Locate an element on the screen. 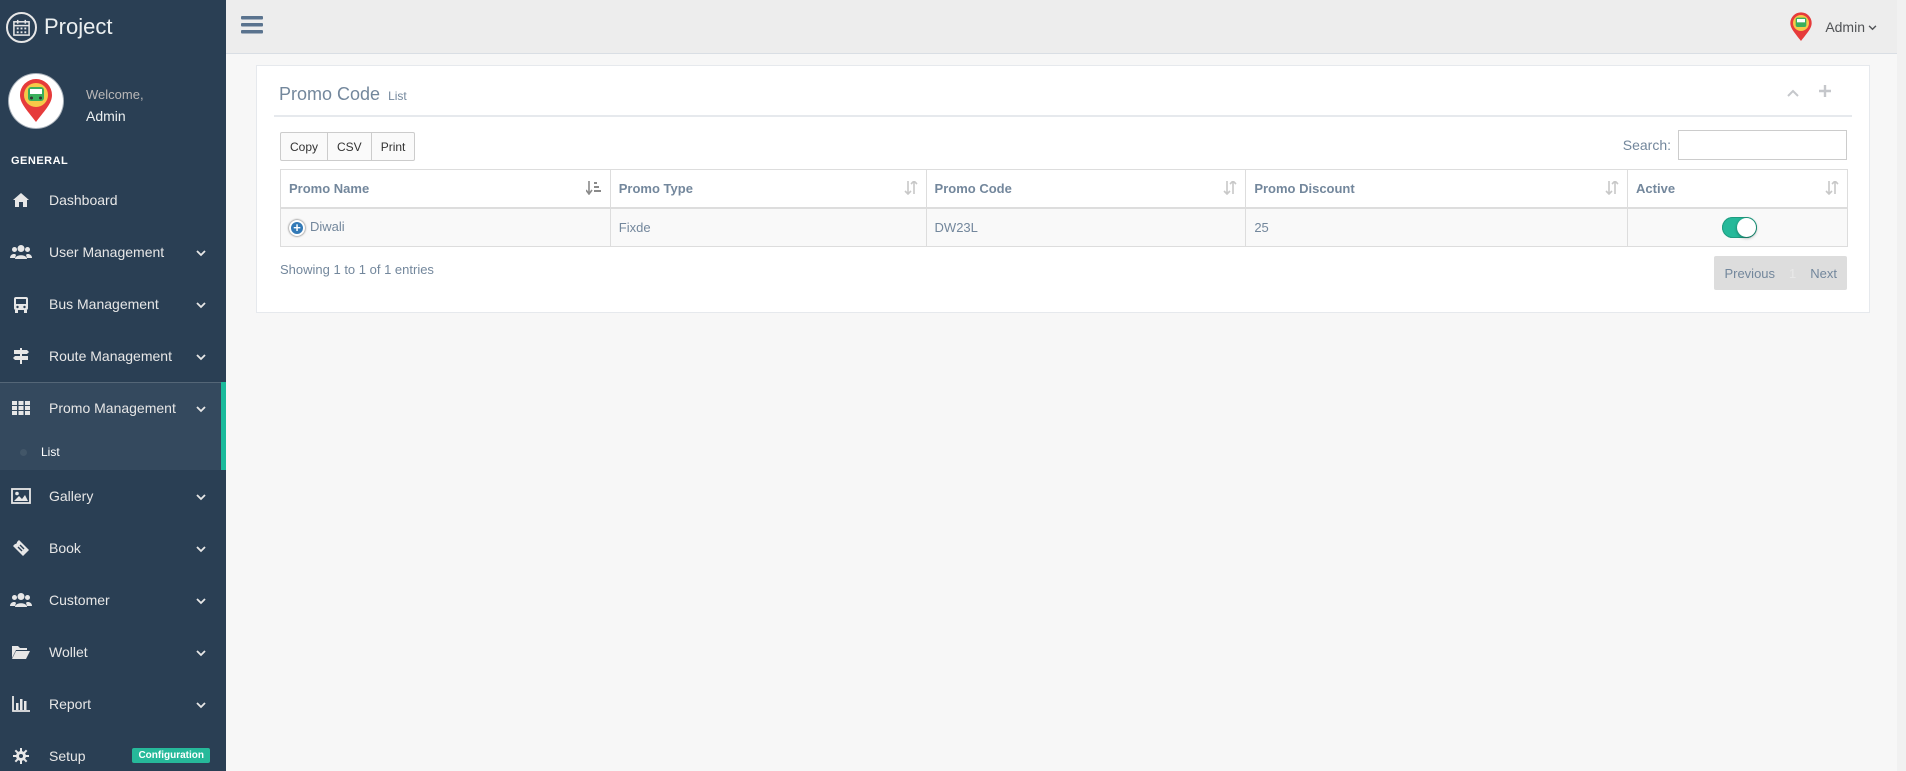 Image resolution: width=1906 pixels, height=771 pixels. sidebar-item-book: Book is located at coordinates (113, 548).